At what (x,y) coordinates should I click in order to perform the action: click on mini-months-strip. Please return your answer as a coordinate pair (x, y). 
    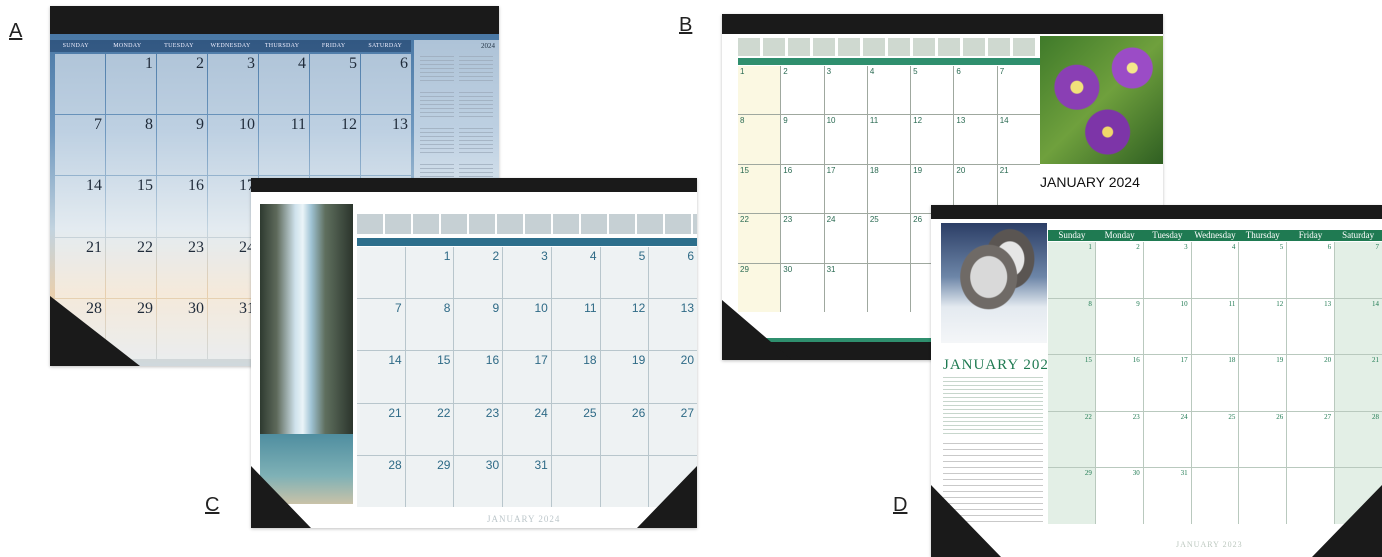
    Looking at the image, I should click on (527, 224).